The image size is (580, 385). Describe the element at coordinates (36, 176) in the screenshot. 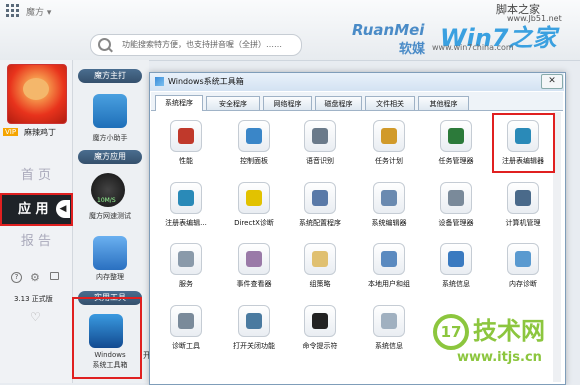

I see `nav-home: 首 页` at that location.